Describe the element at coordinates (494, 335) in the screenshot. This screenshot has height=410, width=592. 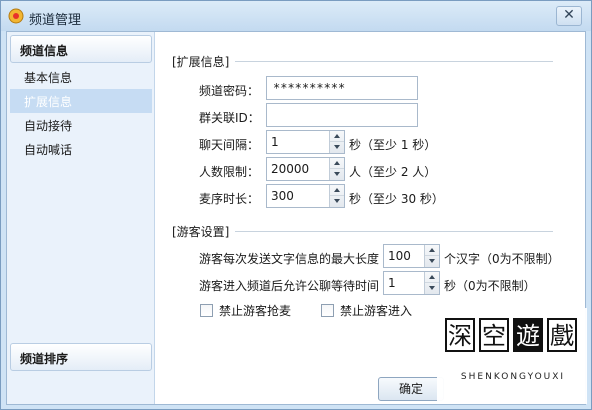
I see `watermark-char: 空` at that location.